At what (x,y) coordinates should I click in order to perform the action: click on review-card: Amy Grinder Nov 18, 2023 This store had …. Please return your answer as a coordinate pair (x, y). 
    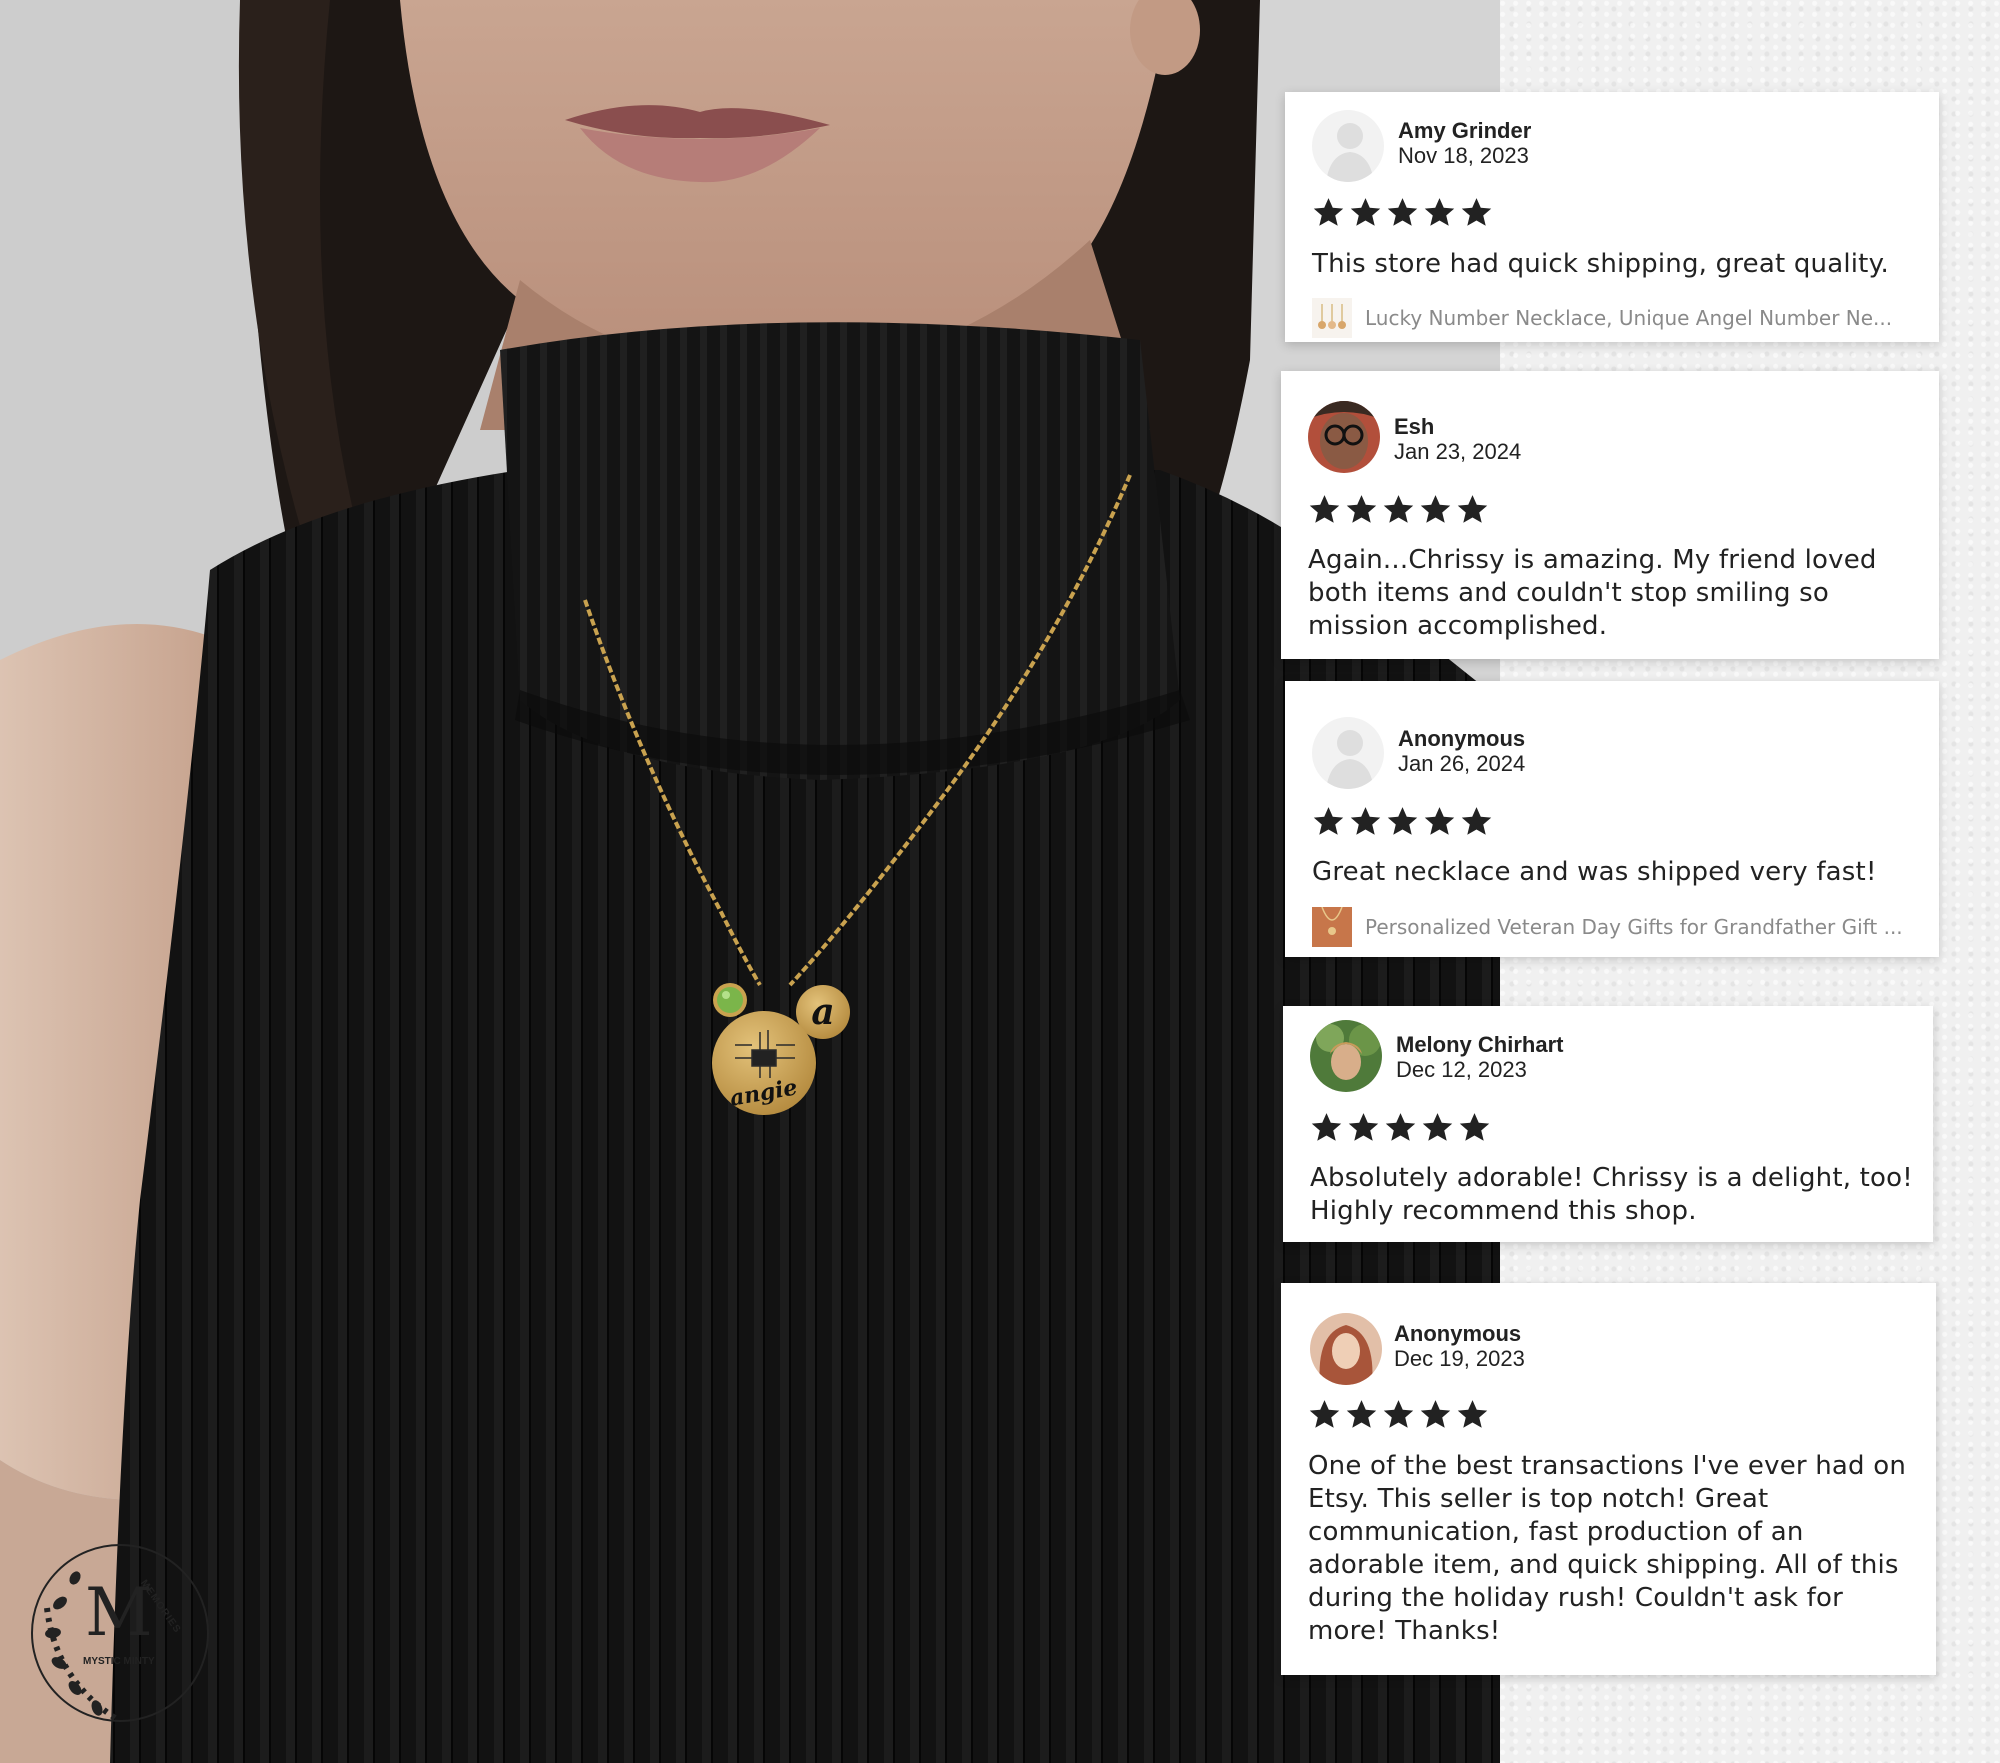
    Looking at the image, I should click on (1612, 217).